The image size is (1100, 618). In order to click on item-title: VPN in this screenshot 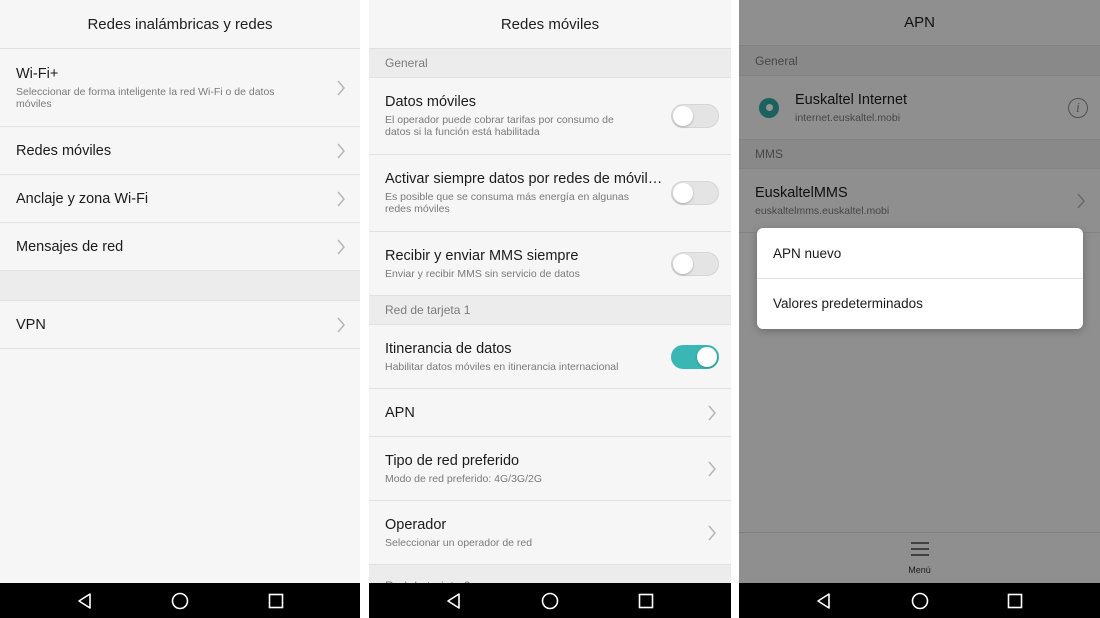, I will do `click(31, 324)`.